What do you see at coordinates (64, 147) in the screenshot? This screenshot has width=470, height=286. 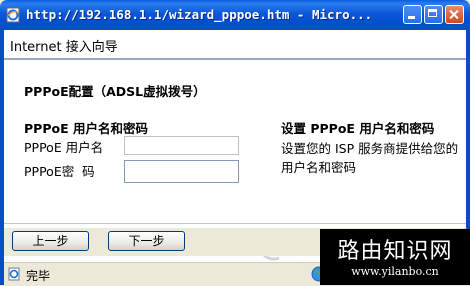 I see `username-label: PPPoE 用户名` at bounding box center [64, 147].